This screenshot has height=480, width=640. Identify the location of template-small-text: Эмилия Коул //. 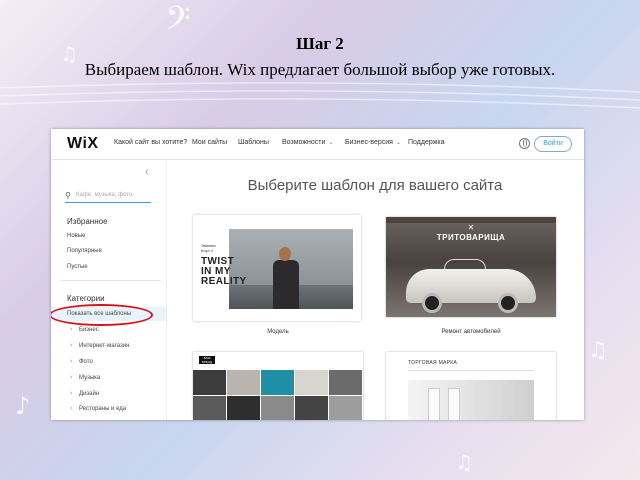
(208, 248).